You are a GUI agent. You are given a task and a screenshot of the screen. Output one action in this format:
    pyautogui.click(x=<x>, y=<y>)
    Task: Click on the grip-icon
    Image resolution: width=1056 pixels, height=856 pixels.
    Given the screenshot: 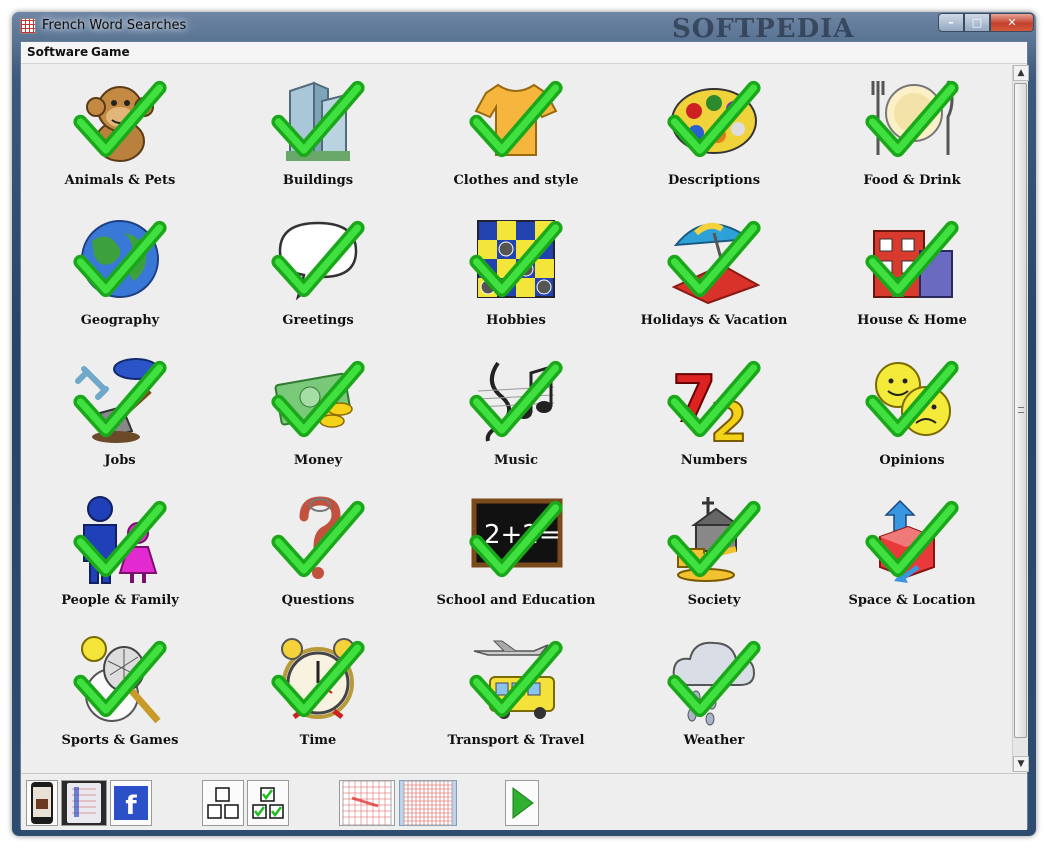 What is the action you would take?
    pyautogui.click(x=1021, y=410)
    